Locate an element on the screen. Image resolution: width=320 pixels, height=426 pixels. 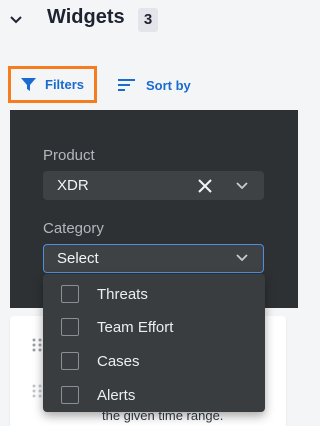
category-option-cases: Cases is located at coordinates (154, 361).